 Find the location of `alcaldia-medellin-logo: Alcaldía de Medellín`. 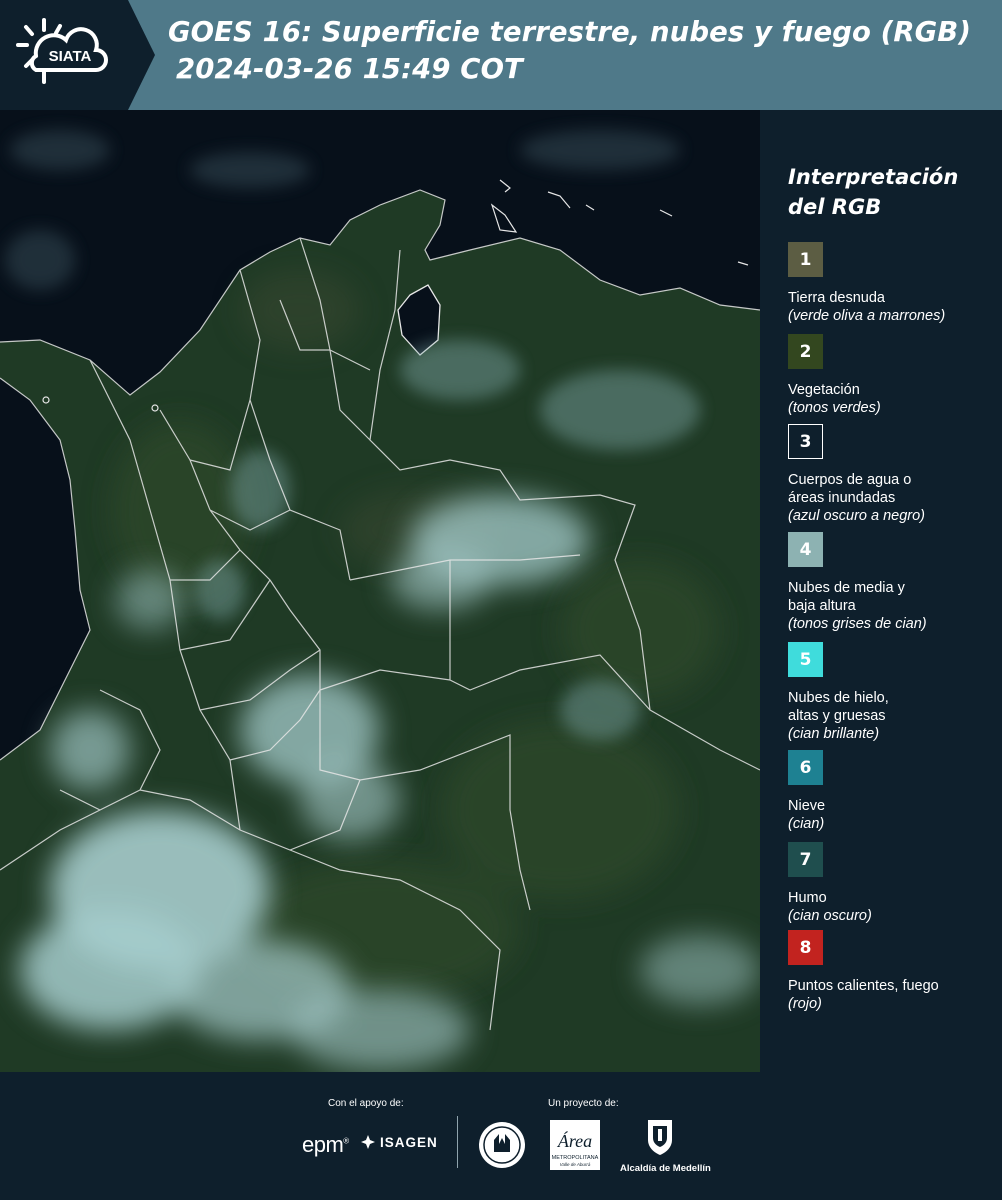

alcaldia-medellin-logo: Alcaldía de Medellín is located at coordinates (665, 1146).